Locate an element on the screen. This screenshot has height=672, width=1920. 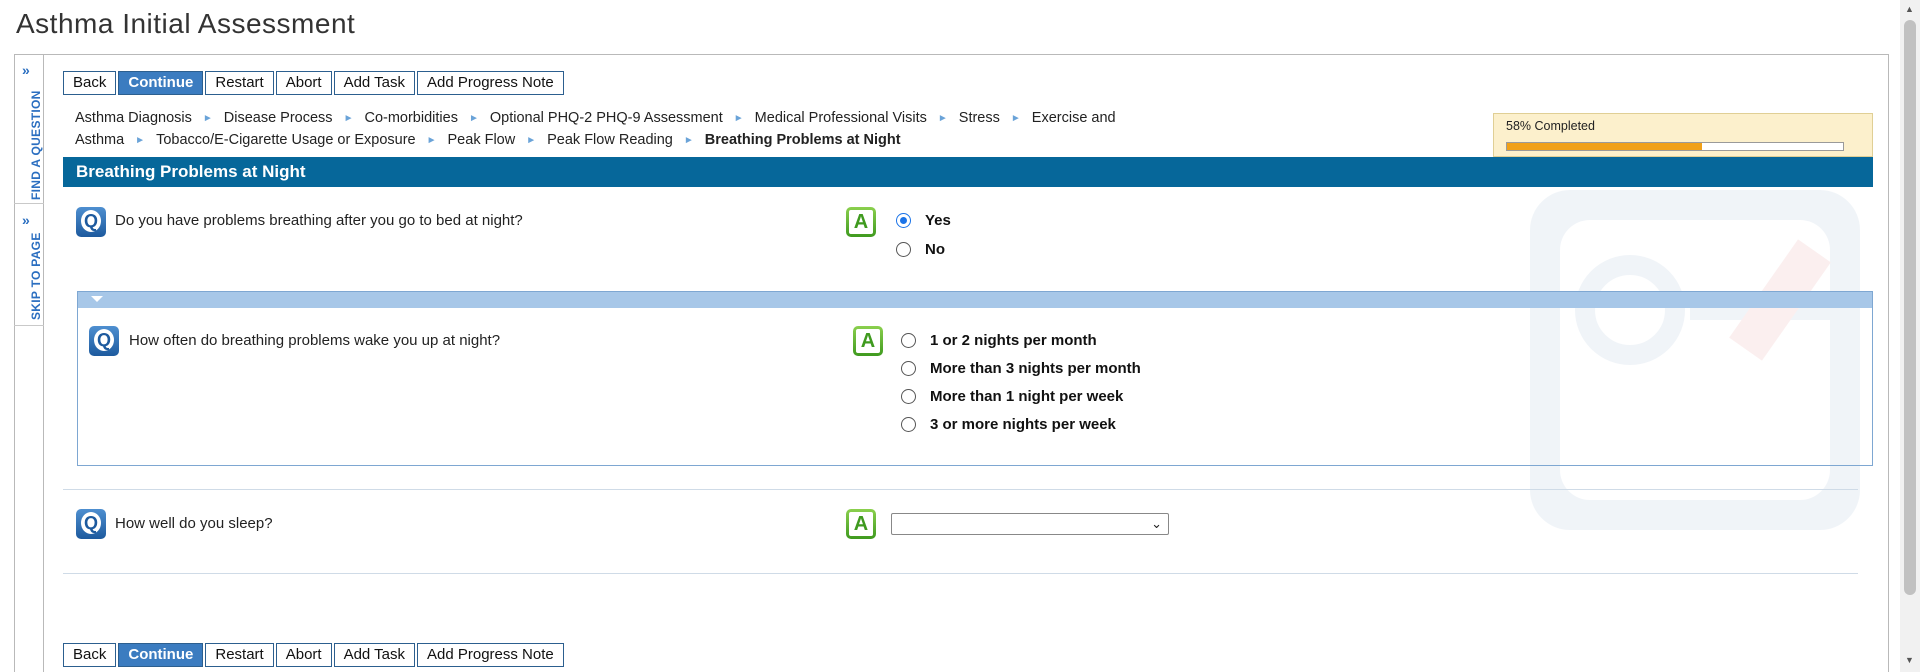
breadcrumb-item: Tobacco/E-Cigarette Usage or Exposure is located at coordinates (286, 140).